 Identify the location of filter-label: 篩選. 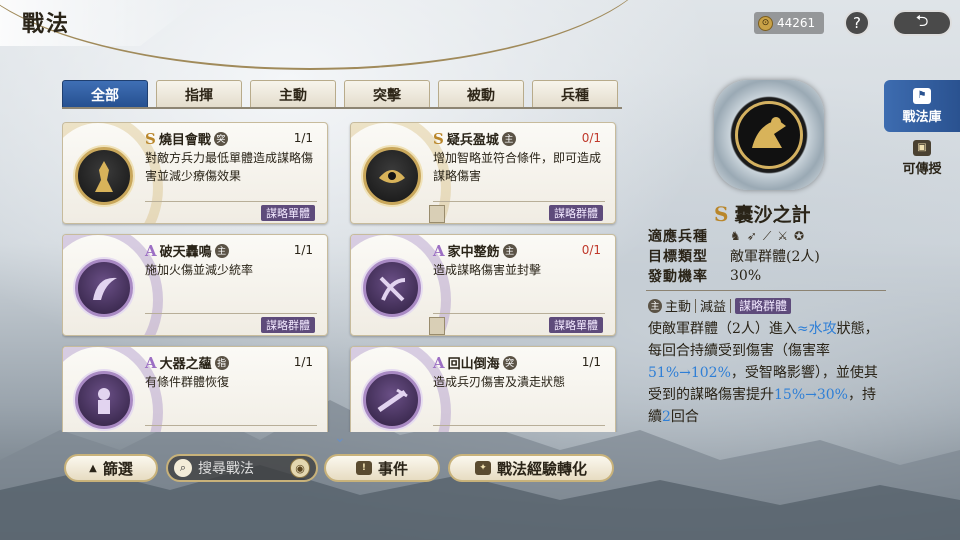
(117, 468).